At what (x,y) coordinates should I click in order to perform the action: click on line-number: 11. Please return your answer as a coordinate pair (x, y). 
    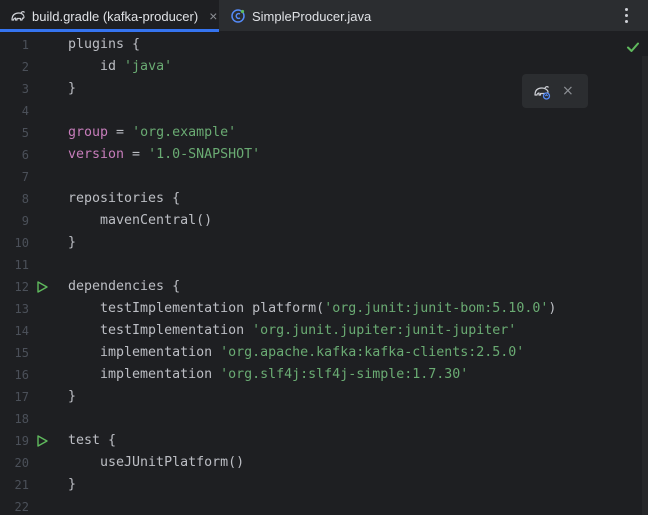
    Looking at the image, I should click on (21, 265).